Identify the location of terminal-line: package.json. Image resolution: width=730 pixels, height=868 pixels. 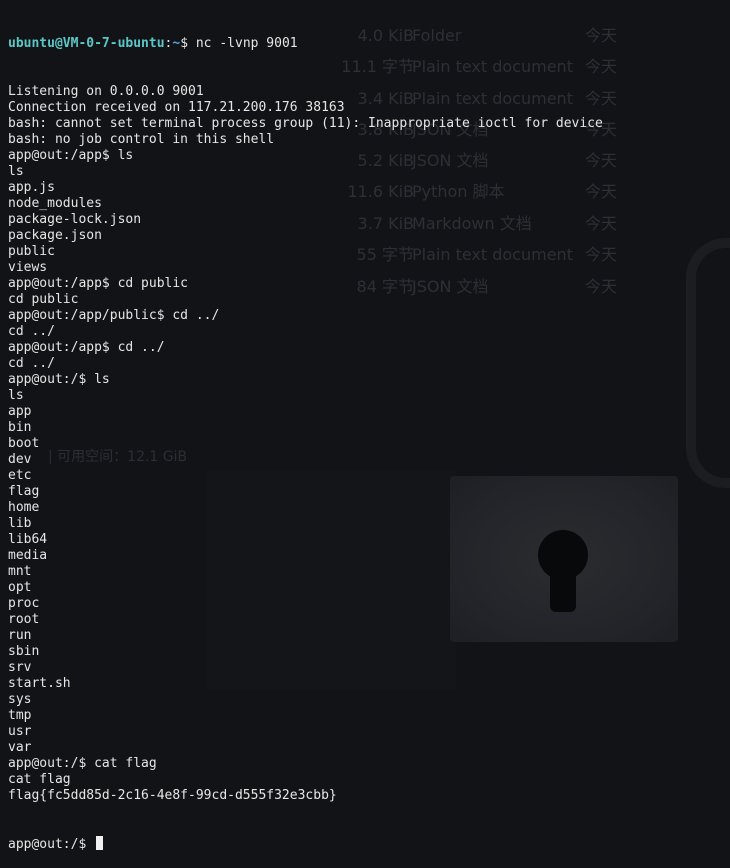
(55, 235).